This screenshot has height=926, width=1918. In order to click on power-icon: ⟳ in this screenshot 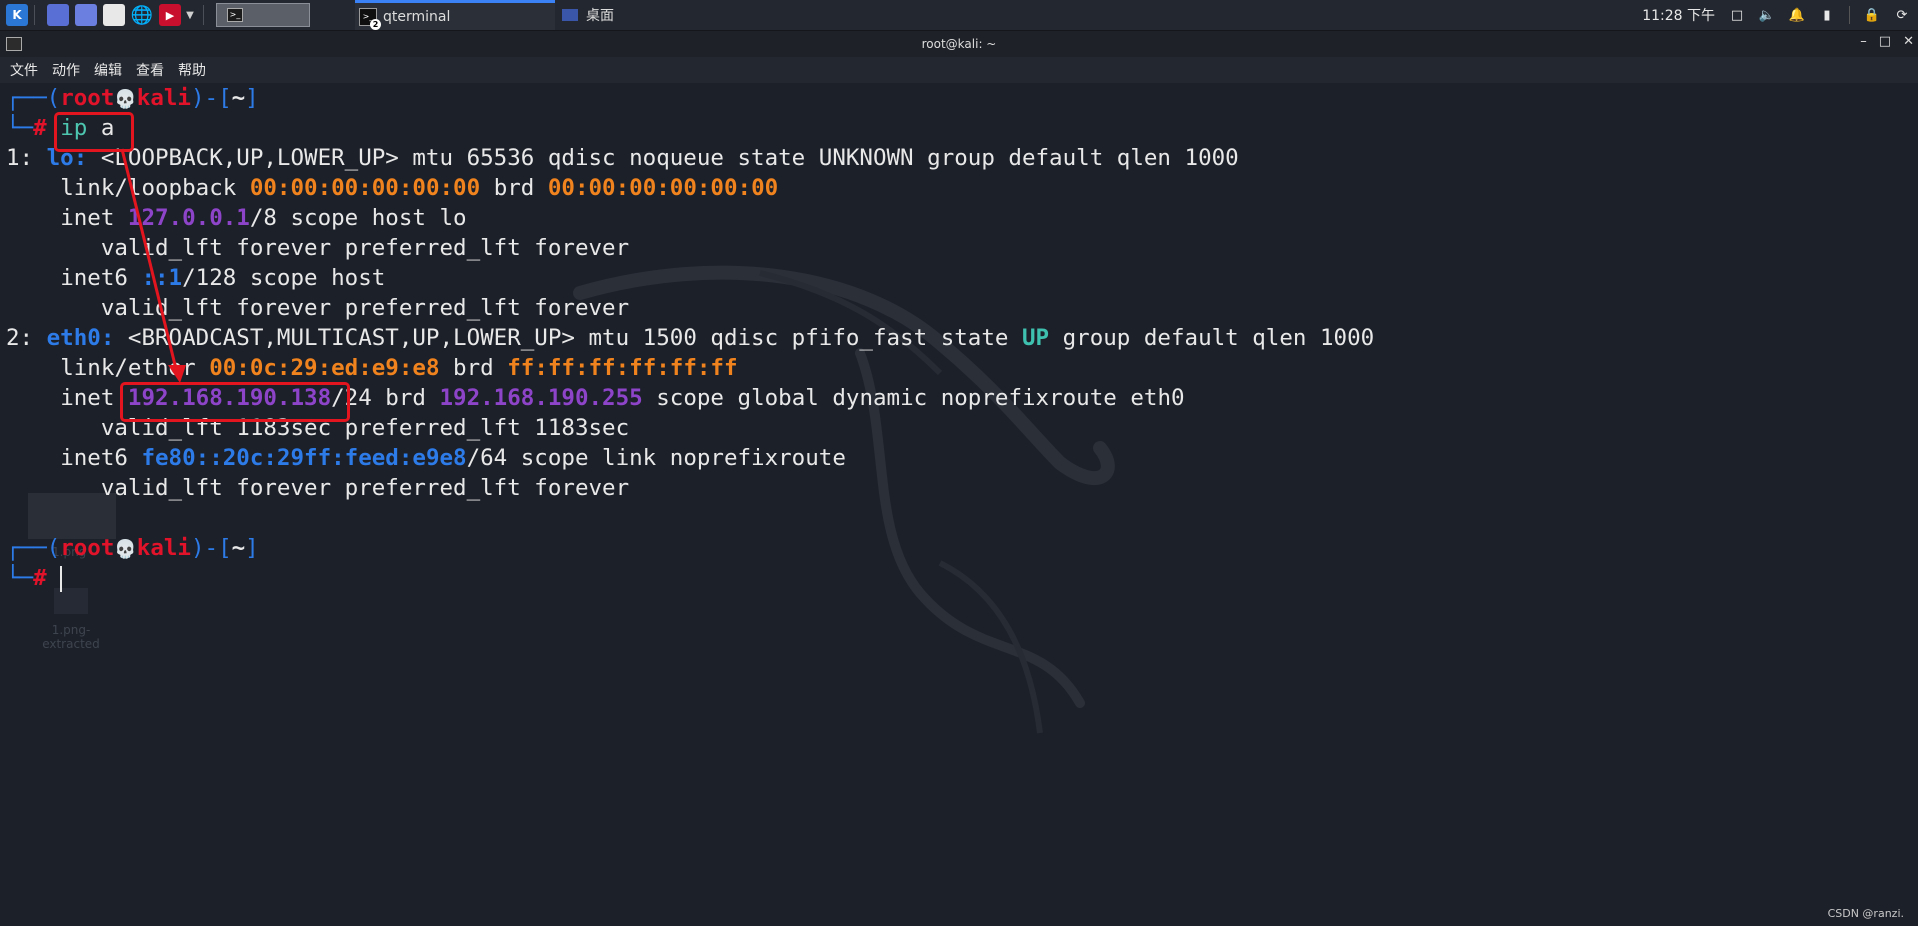, I will do `click(1902, 15)`.